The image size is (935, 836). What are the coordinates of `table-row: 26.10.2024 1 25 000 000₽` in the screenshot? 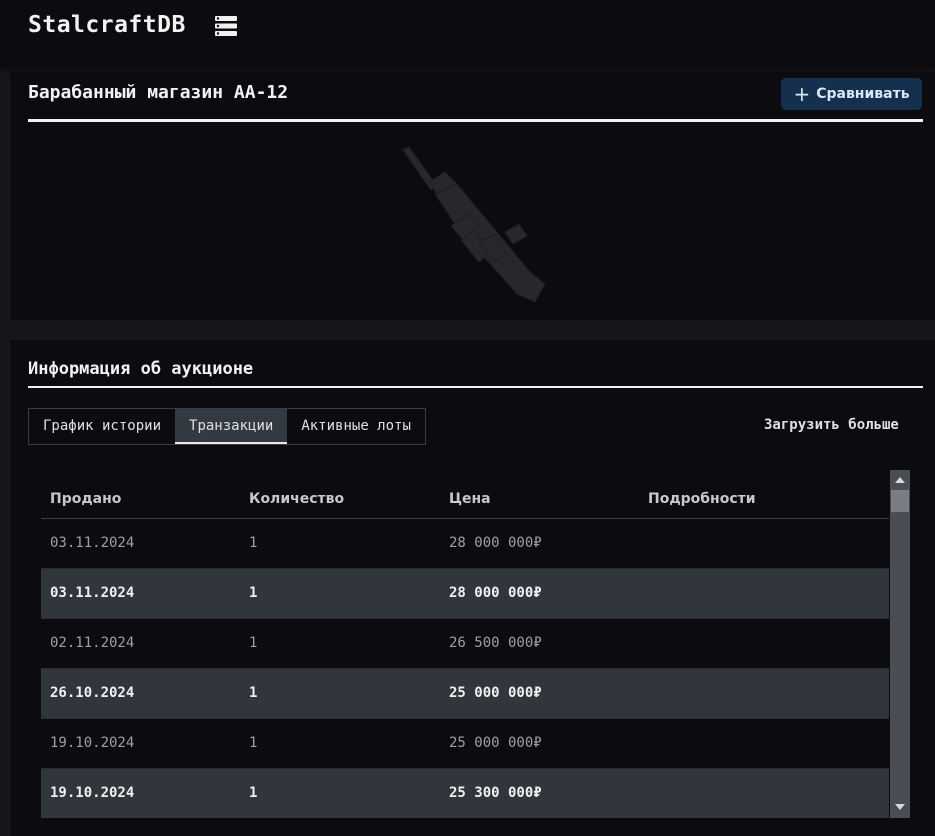 It's located at (465, 694).